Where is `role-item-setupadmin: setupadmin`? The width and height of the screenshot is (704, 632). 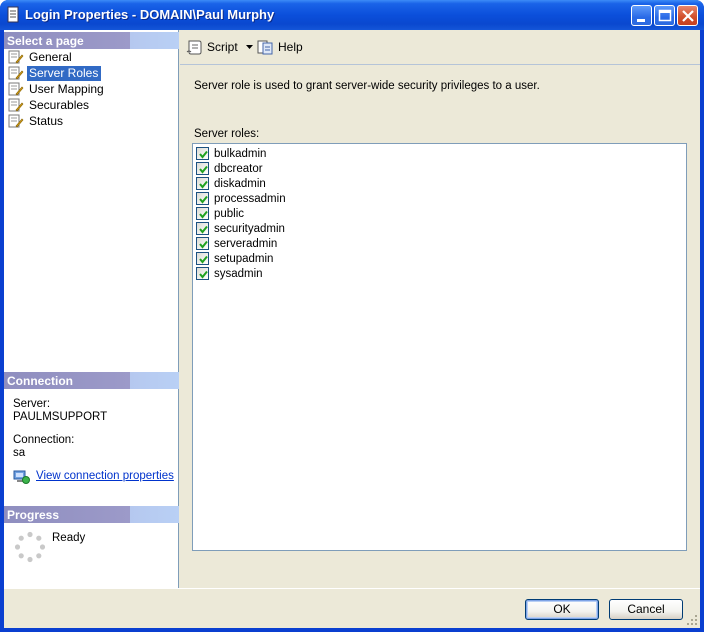 role-item-setupadmin: setupadmin is located at coordinates (234, 258).